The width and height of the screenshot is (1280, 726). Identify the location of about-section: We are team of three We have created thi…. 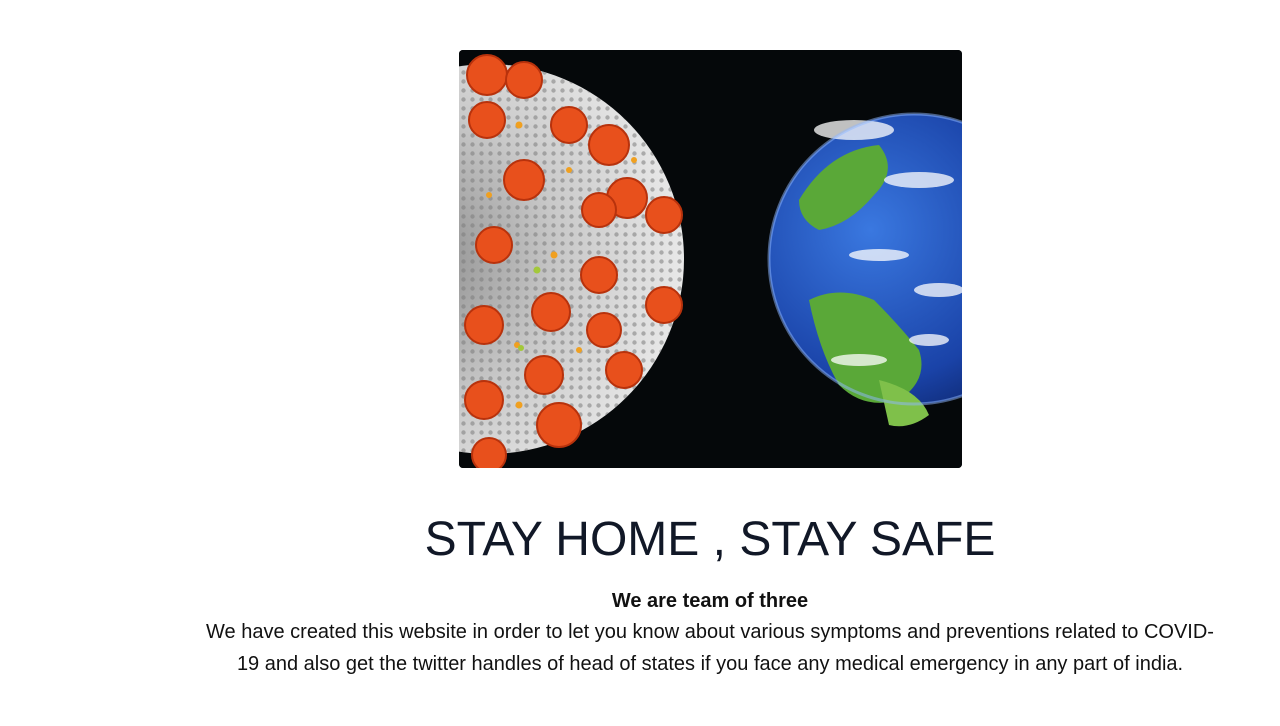
(710, 633).